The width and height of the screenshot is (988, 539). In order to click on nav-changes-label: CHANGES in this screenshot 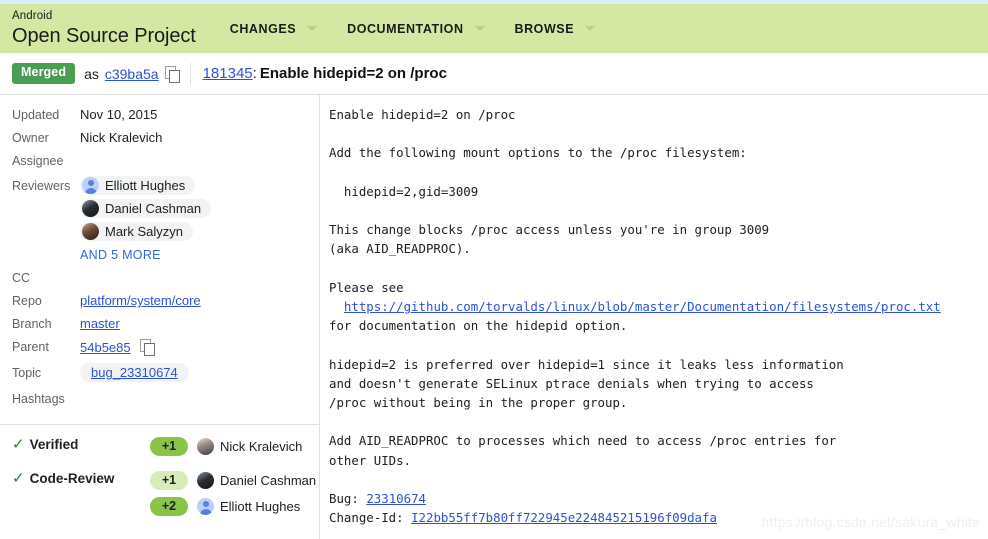, I will do `click(263, 28)`.